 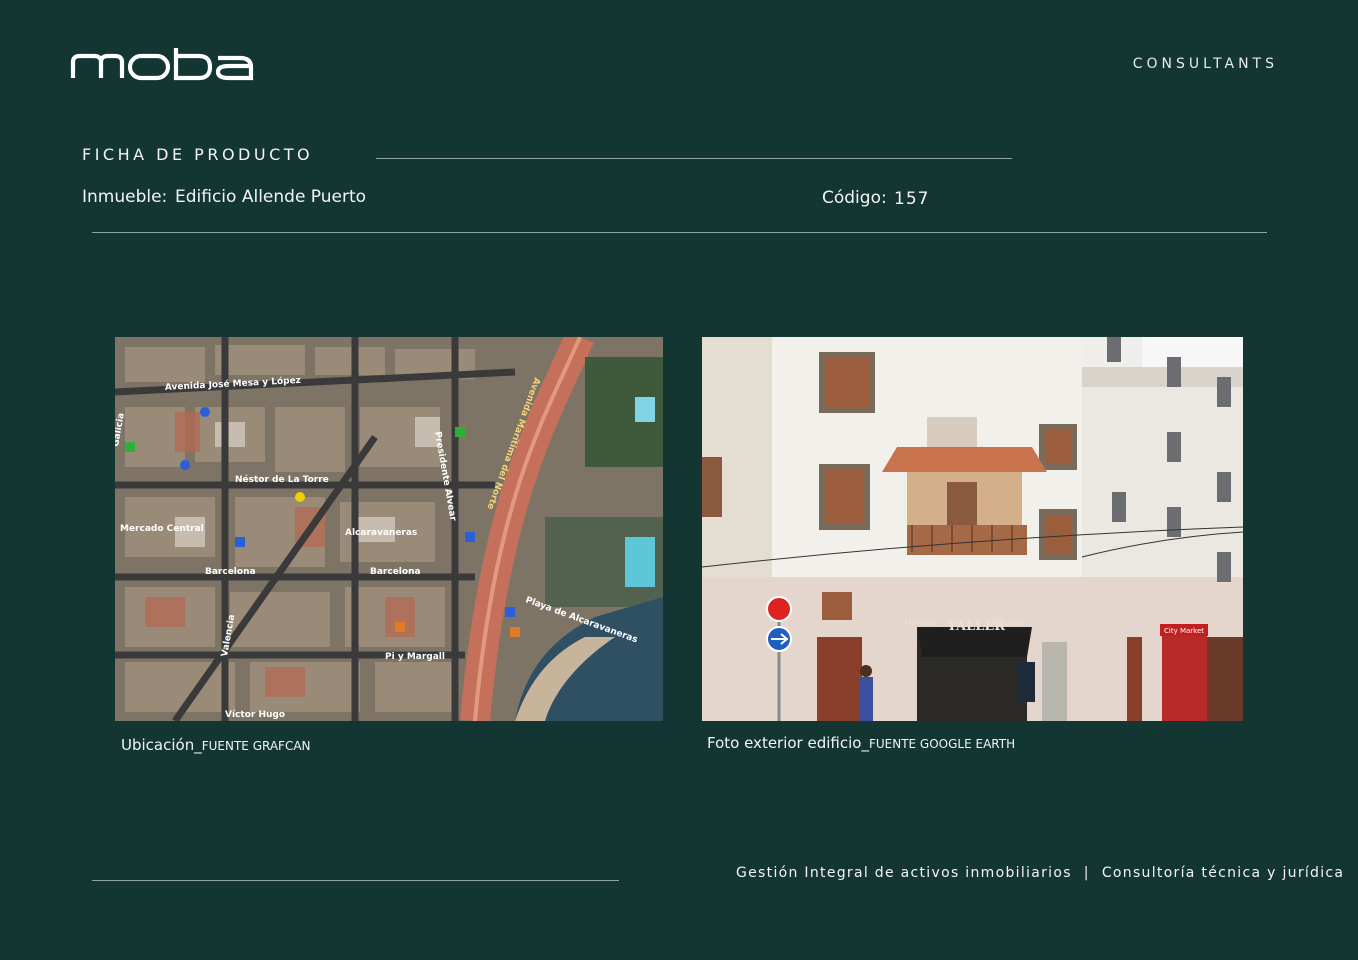 I want to click on map-label: Pi y Margall, so click(x=415, y=657).